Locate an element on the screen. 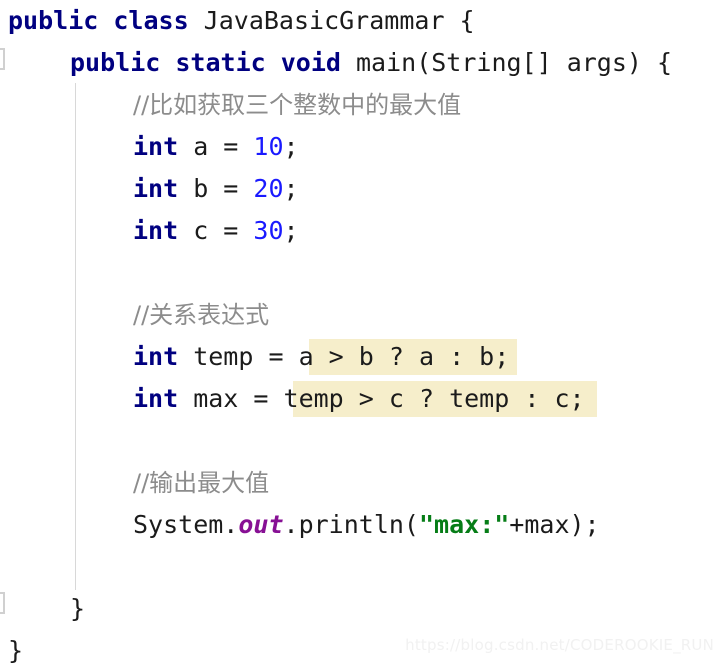  line-int-c: int c = 30; is located at coordinates (360, 231).